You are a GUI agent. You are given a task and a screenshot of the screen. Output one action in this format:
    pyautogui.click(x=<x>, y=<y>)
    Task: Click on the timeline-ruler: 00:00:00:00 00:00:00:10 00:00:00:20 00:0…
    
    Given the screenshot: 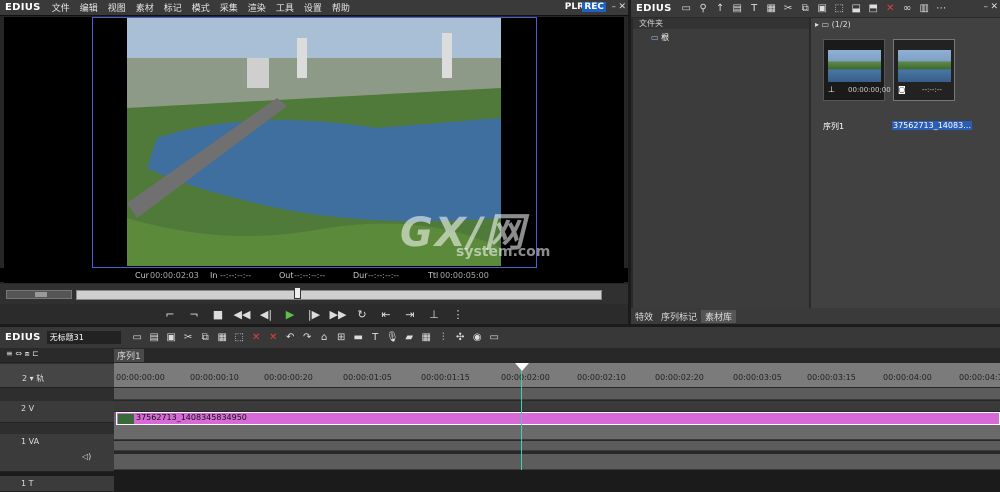 What is the action you would take?
    pyautogui.click(x=557, y=375)
    